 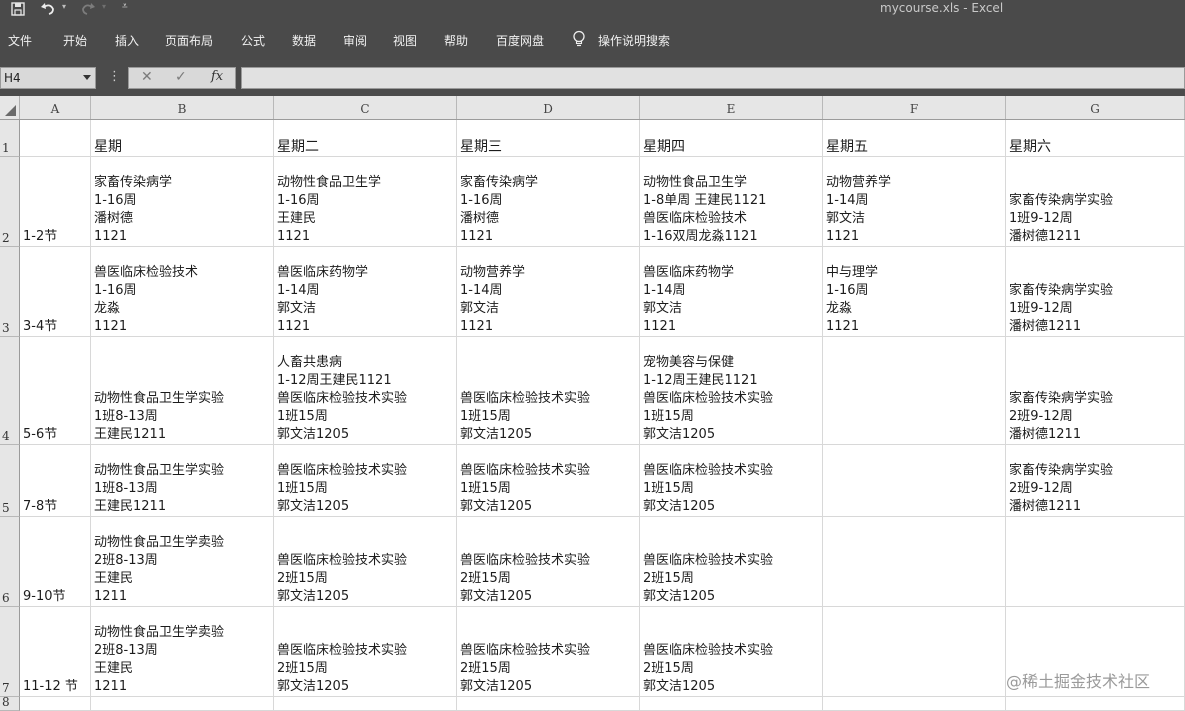 What do you see at coordinates (182, 481) in the screenshot?
I see `cell-b5: 动物性食品卫生学实验 1班8-13周 王建民1211` at bounding box center [182, 481].